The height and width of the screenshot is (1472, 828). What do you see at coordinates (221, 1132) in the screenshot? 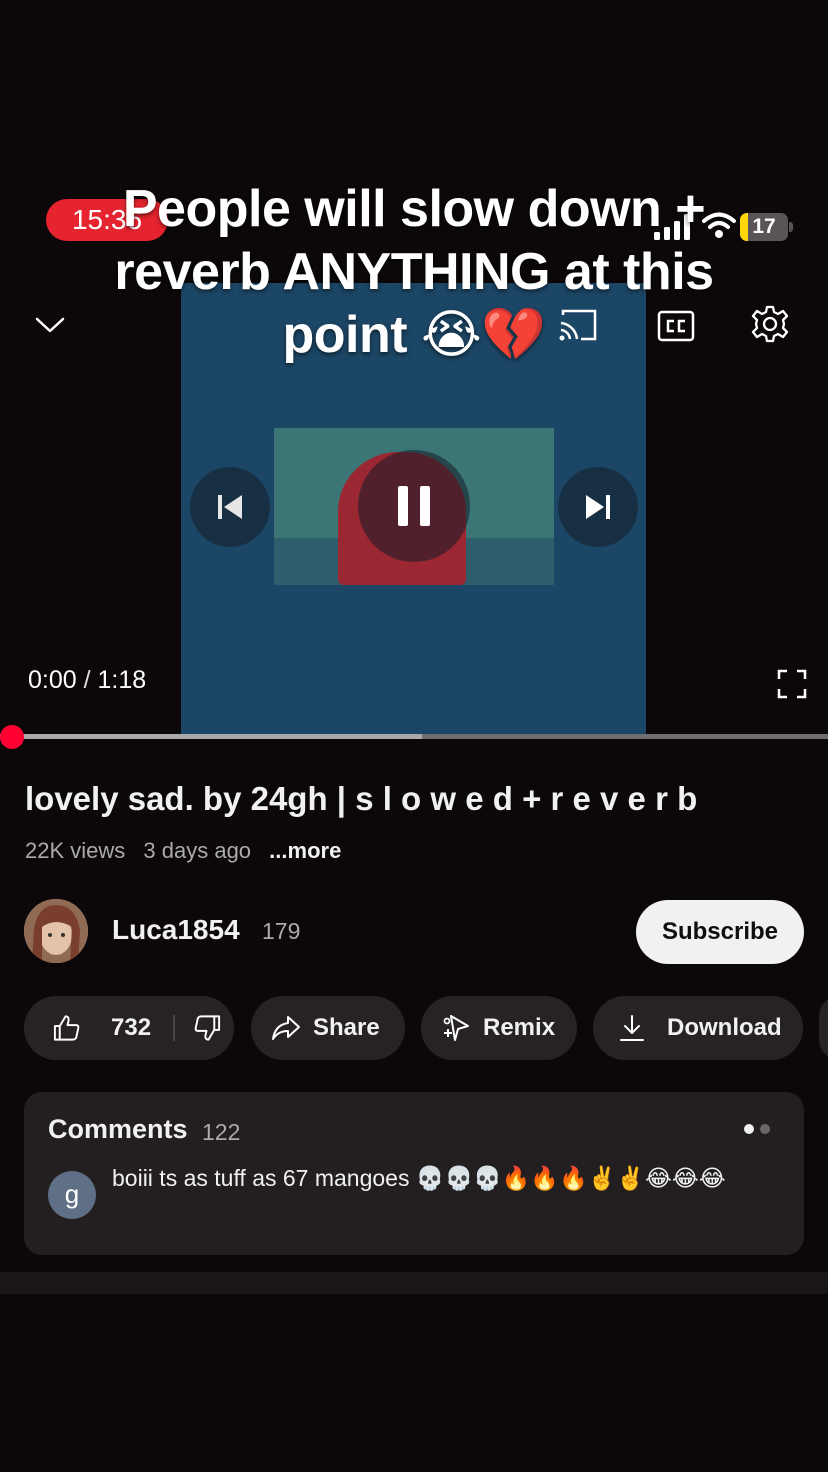
I see `comments-count: 122` at bounding box center [221, 1132].